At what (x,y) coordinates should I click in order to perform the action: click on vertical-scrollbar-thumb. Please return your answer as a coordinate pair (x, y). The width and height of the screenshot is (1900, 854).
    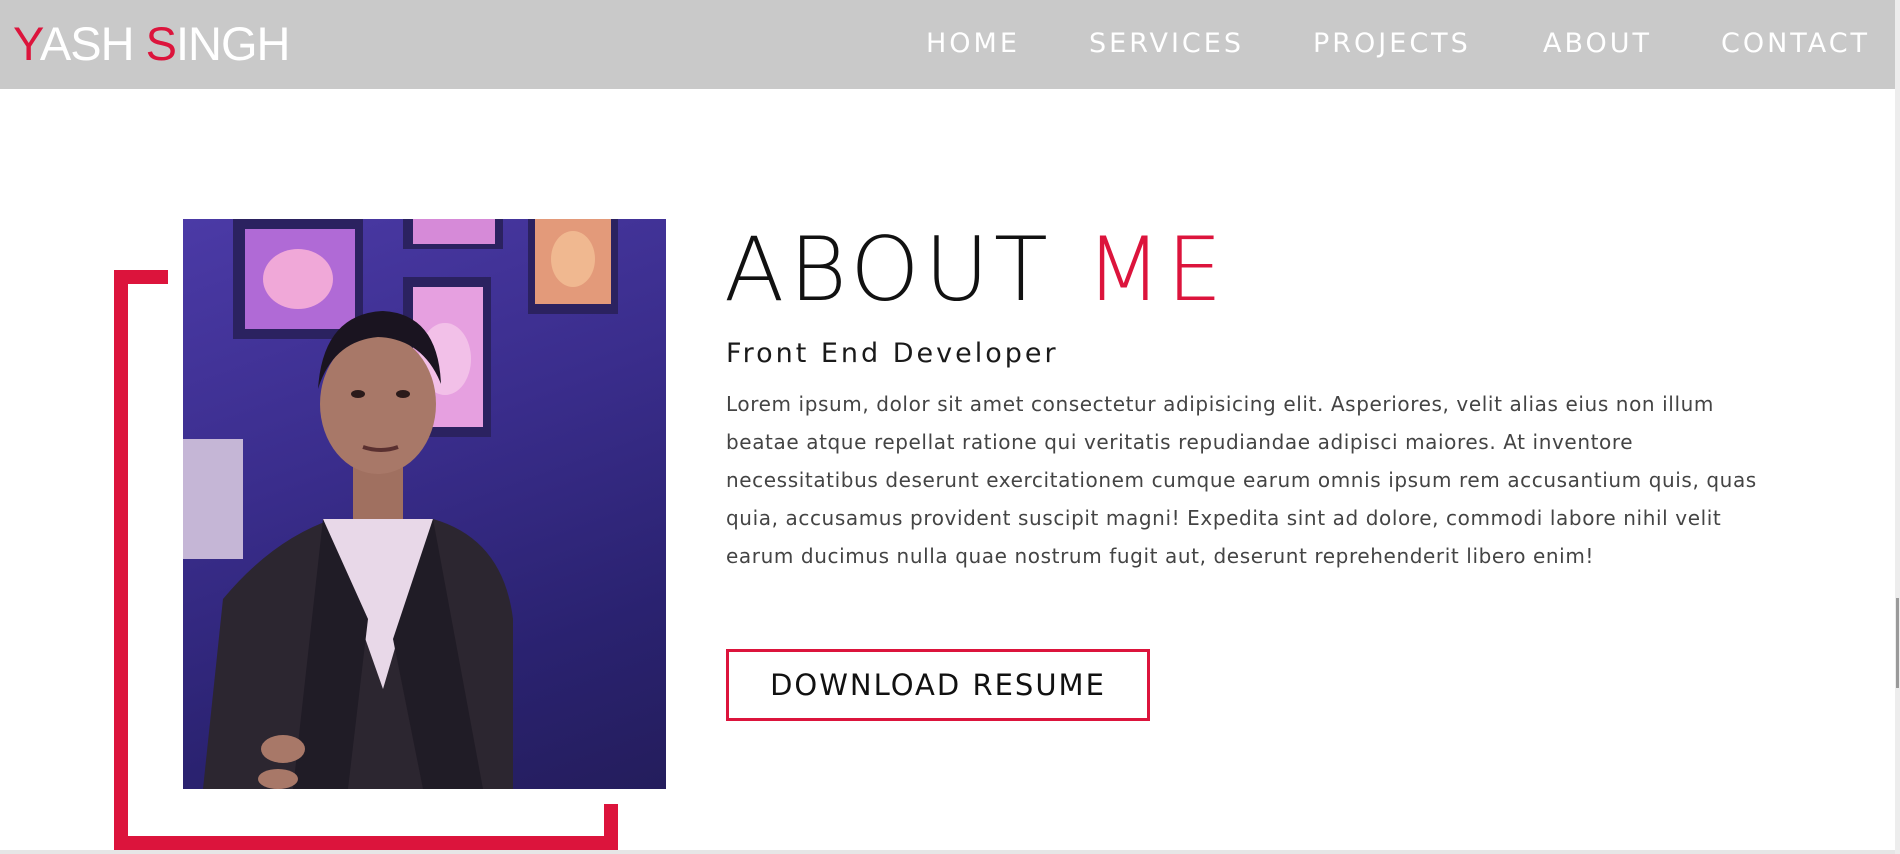
    Looking at the image, I should click on (1897, 643).